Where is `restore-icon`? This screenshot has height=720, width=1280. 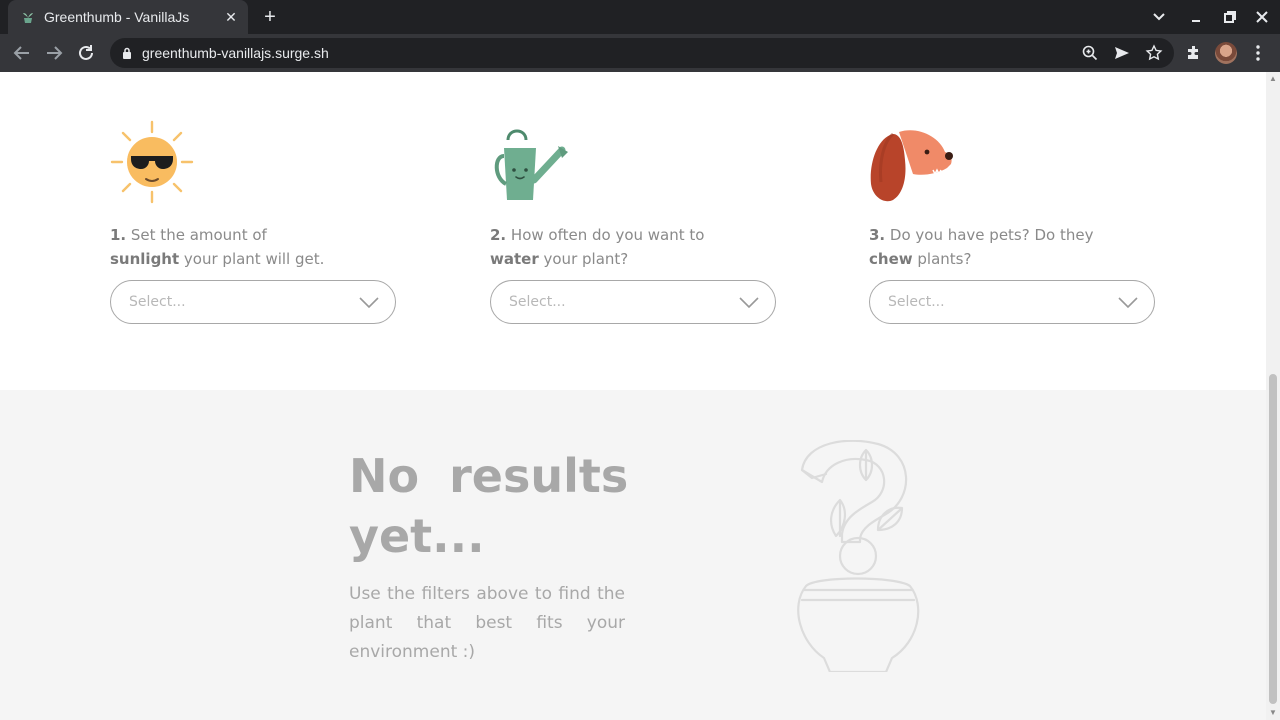
restore-icon is located at coordinates (1229, 17).